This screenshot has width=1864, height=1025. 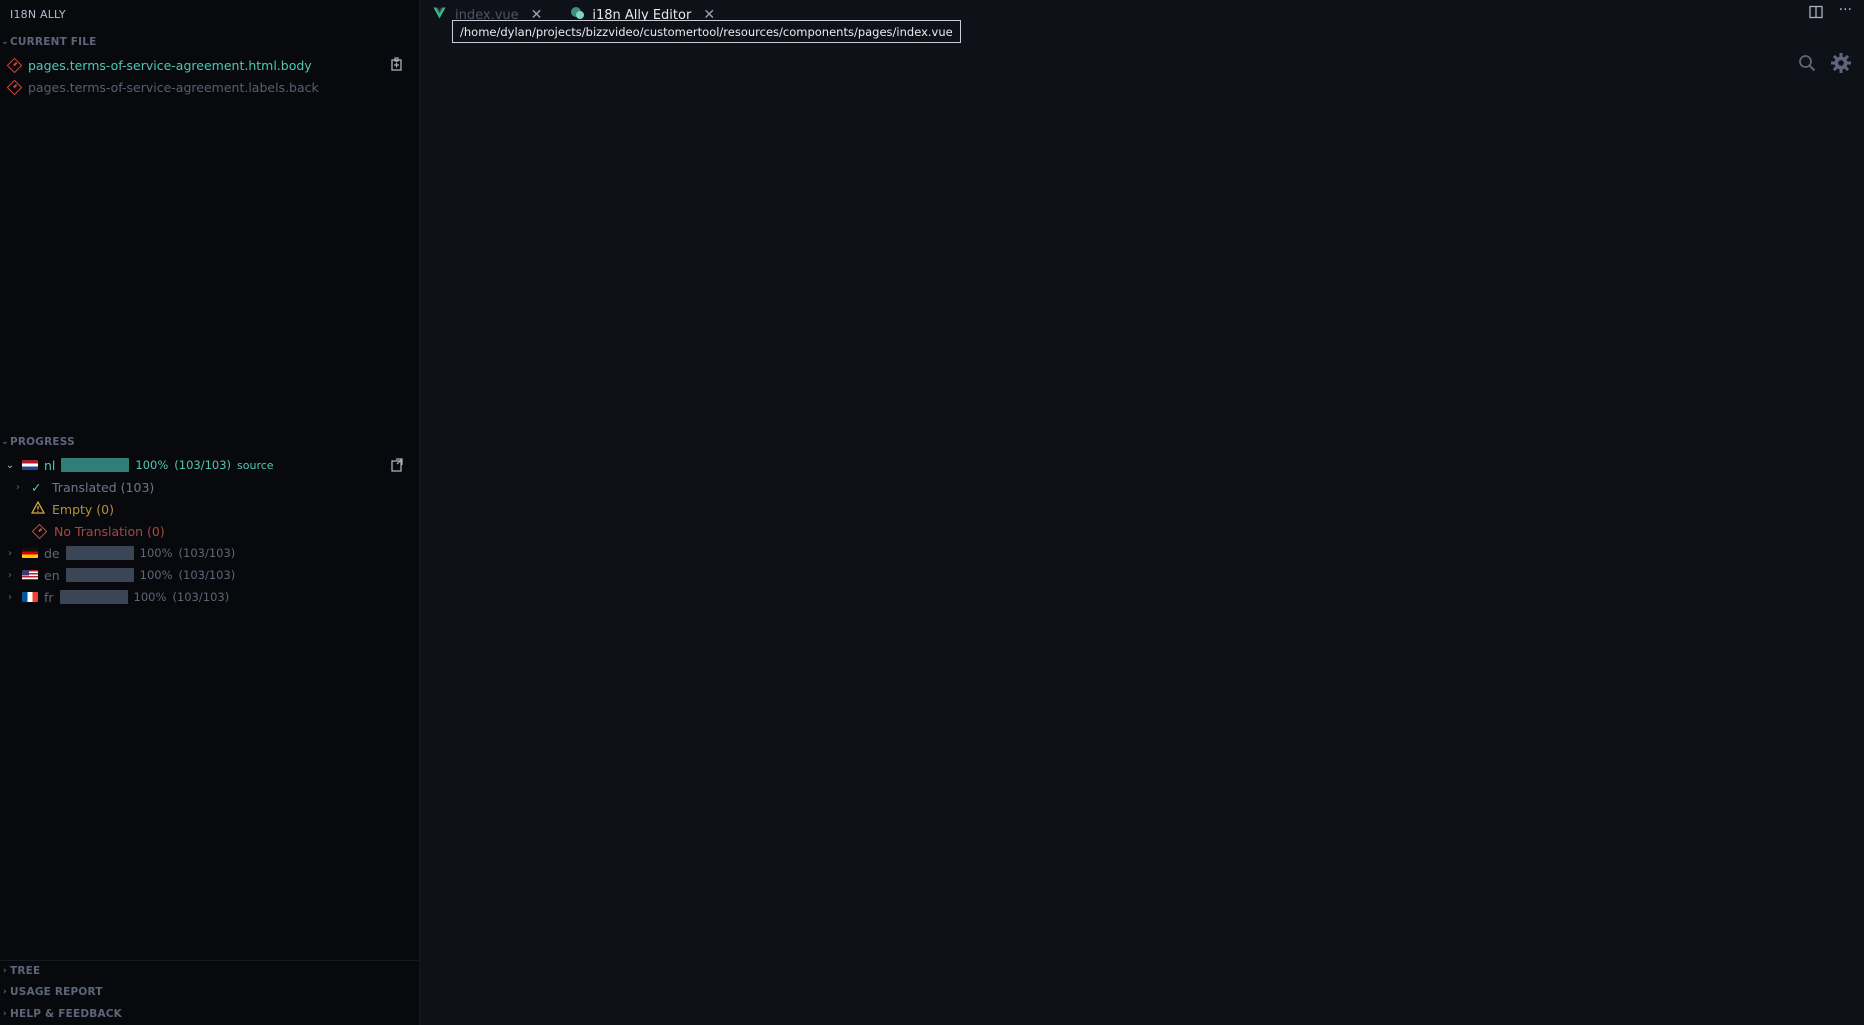 What do you see at coordinates (210, 487) in the screenshot?
I see `progress-translated: › ✓ Translated (103)` at bounding box center [210, 487].